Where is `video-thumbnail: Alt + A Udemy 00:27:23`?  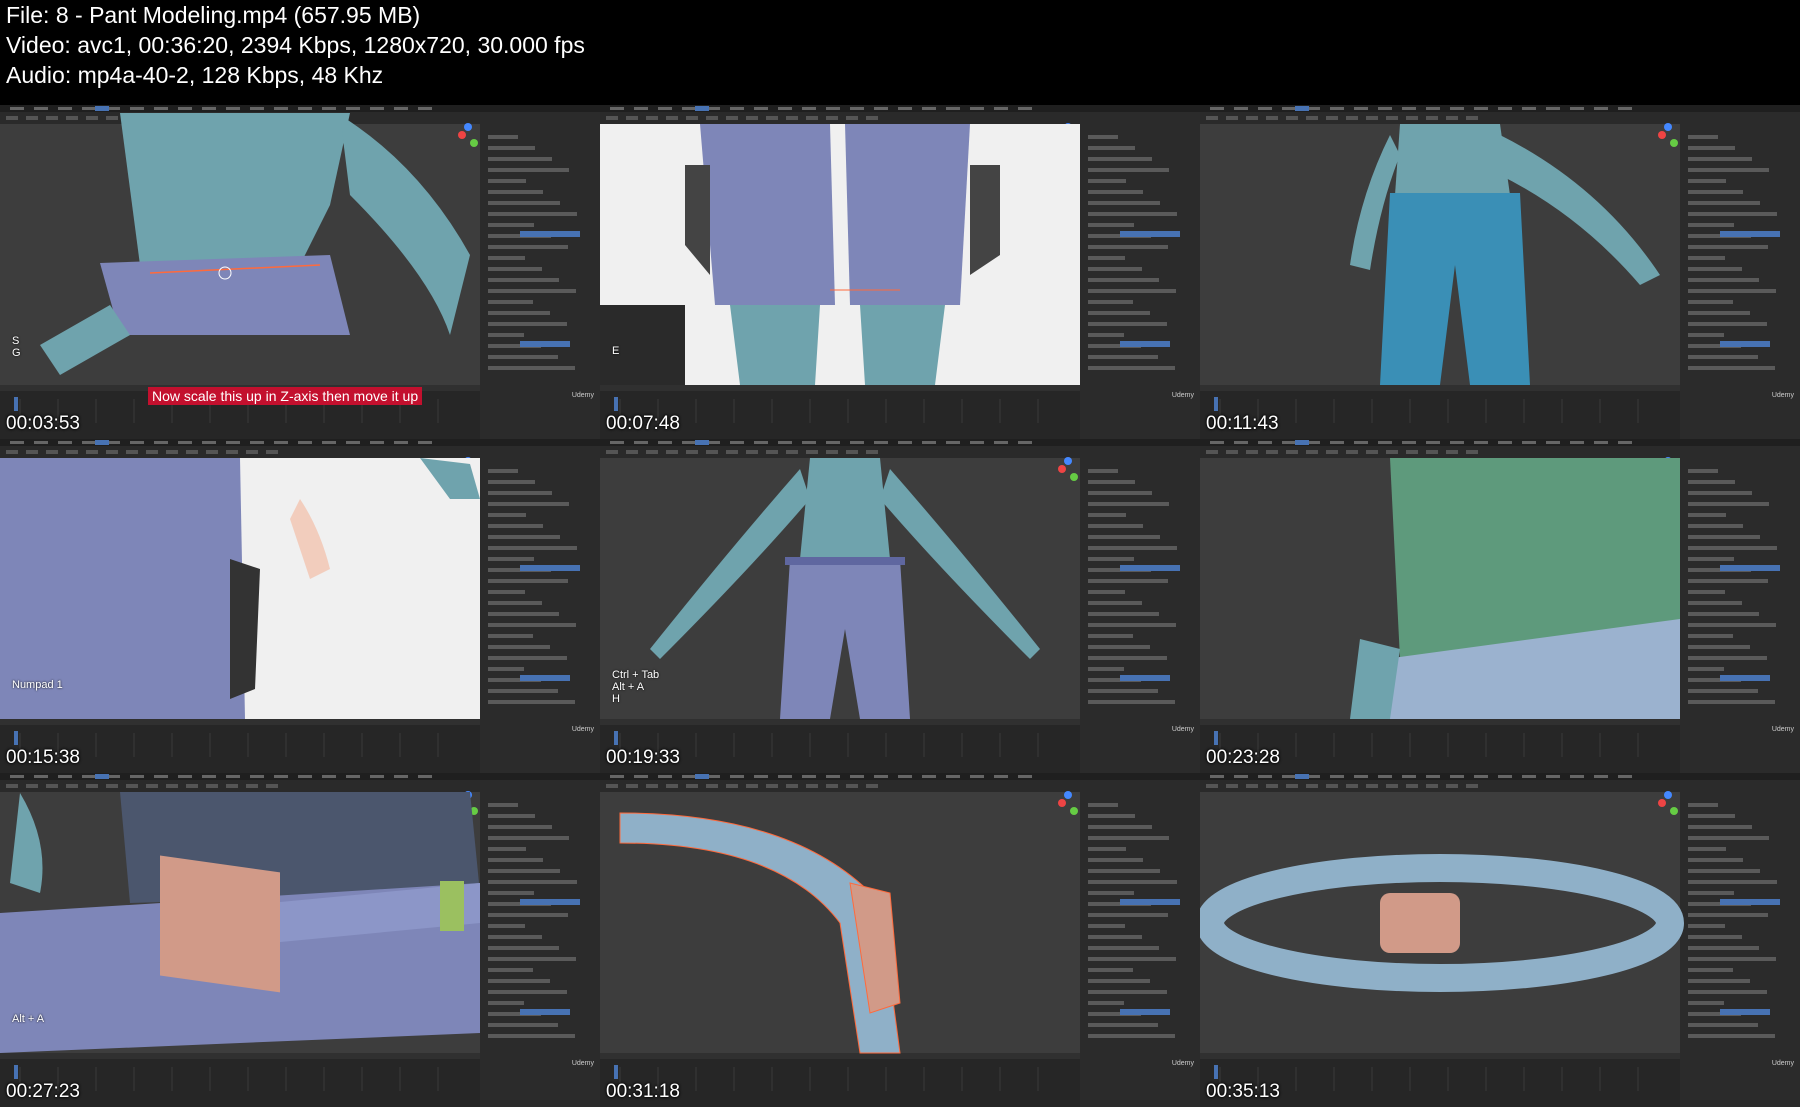
video-thumbnail: Alt + A Udemy 00:27:23 is located at coordinates (300, 940).